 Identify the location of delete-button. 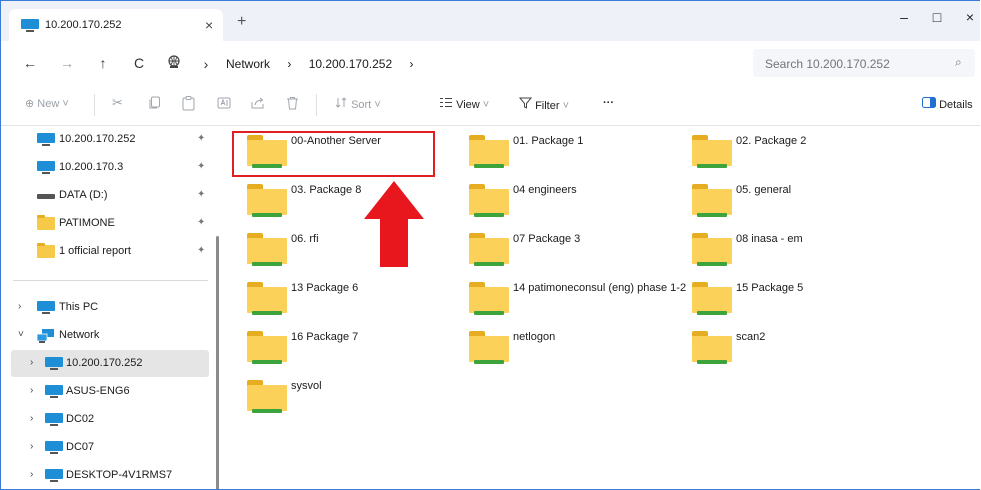
(292, 104).